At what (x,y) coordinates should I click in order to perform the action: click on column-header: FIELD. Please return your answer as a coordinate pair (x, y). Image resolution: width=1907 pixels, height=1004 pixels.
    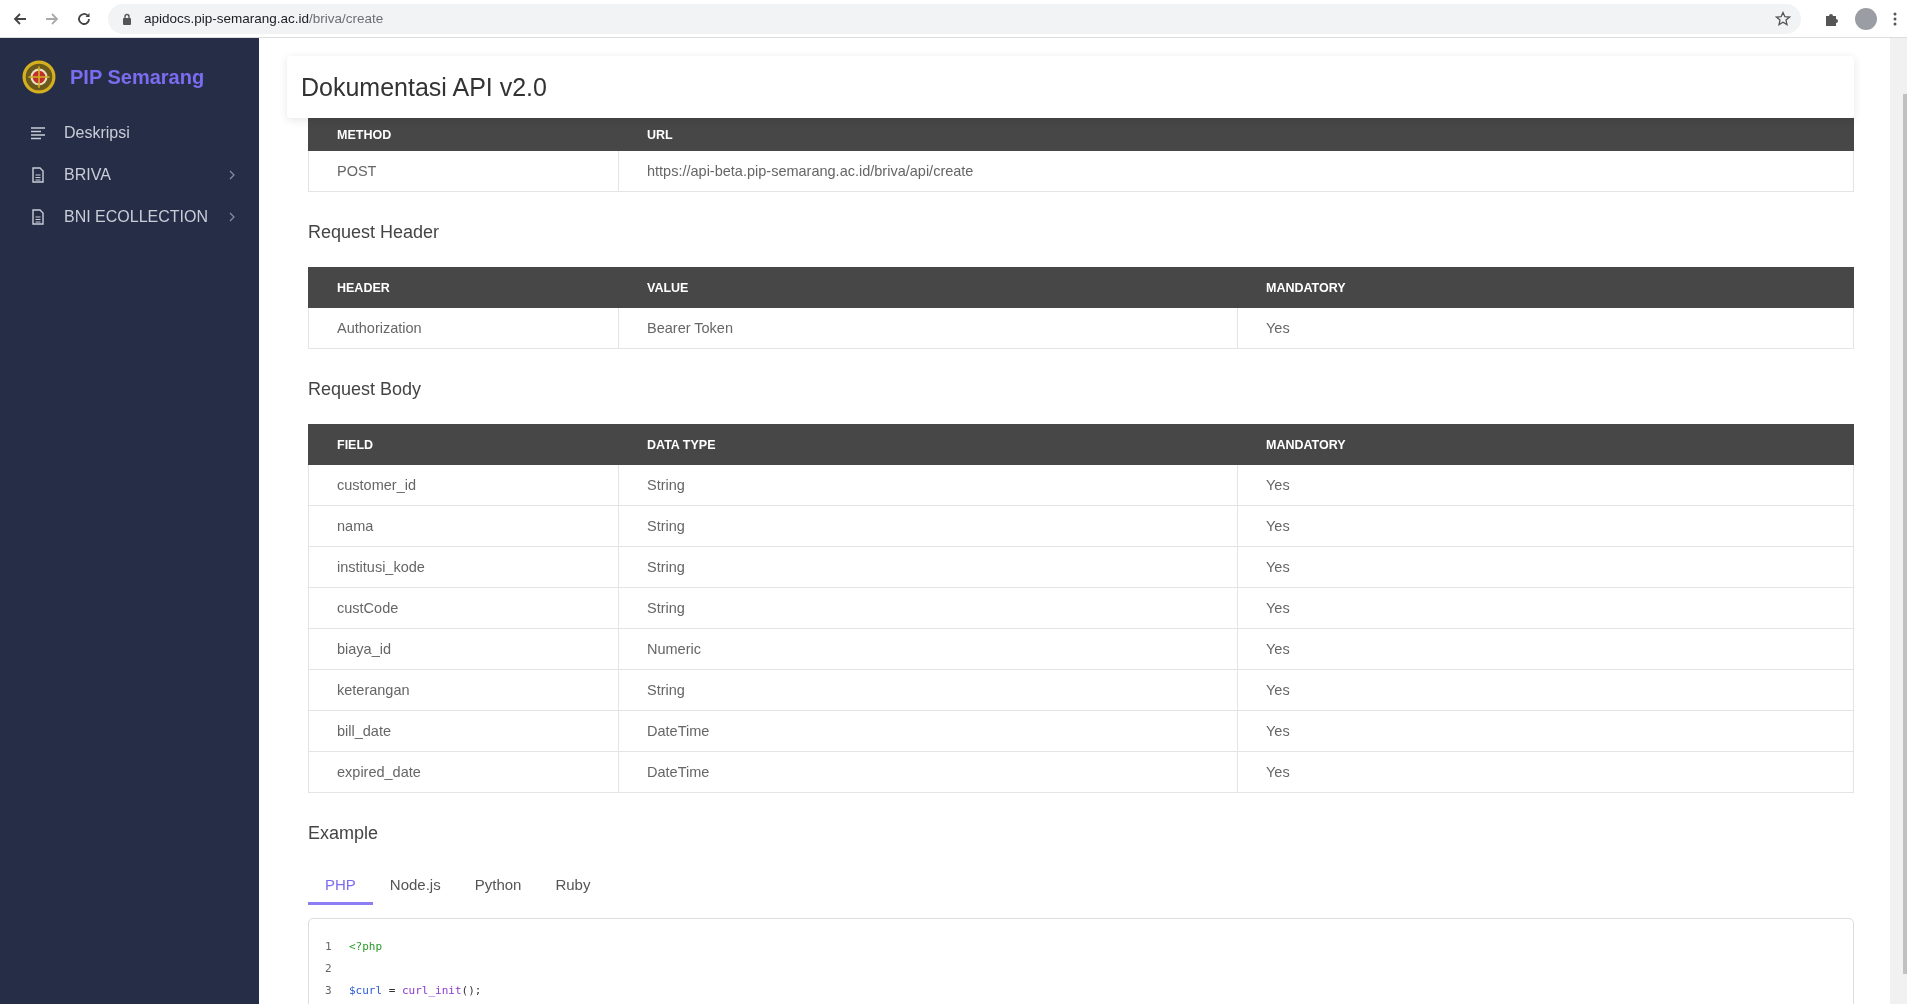
    Looking at the image, I should click on (463, 444).